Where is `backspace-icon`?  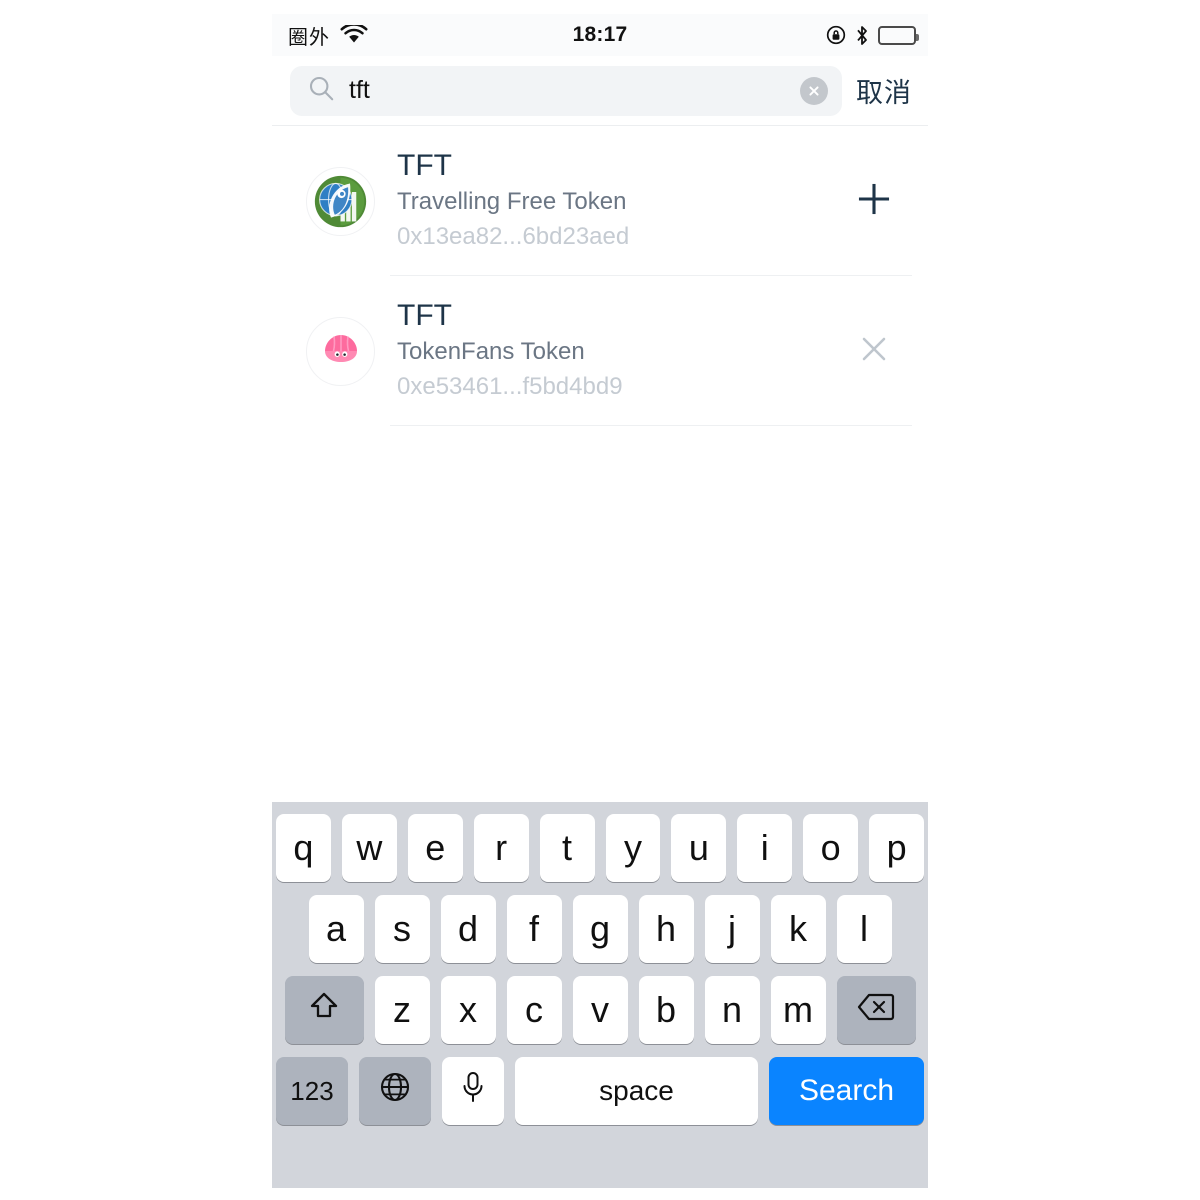
backspace-icon is located at coordinates (876, 1010).